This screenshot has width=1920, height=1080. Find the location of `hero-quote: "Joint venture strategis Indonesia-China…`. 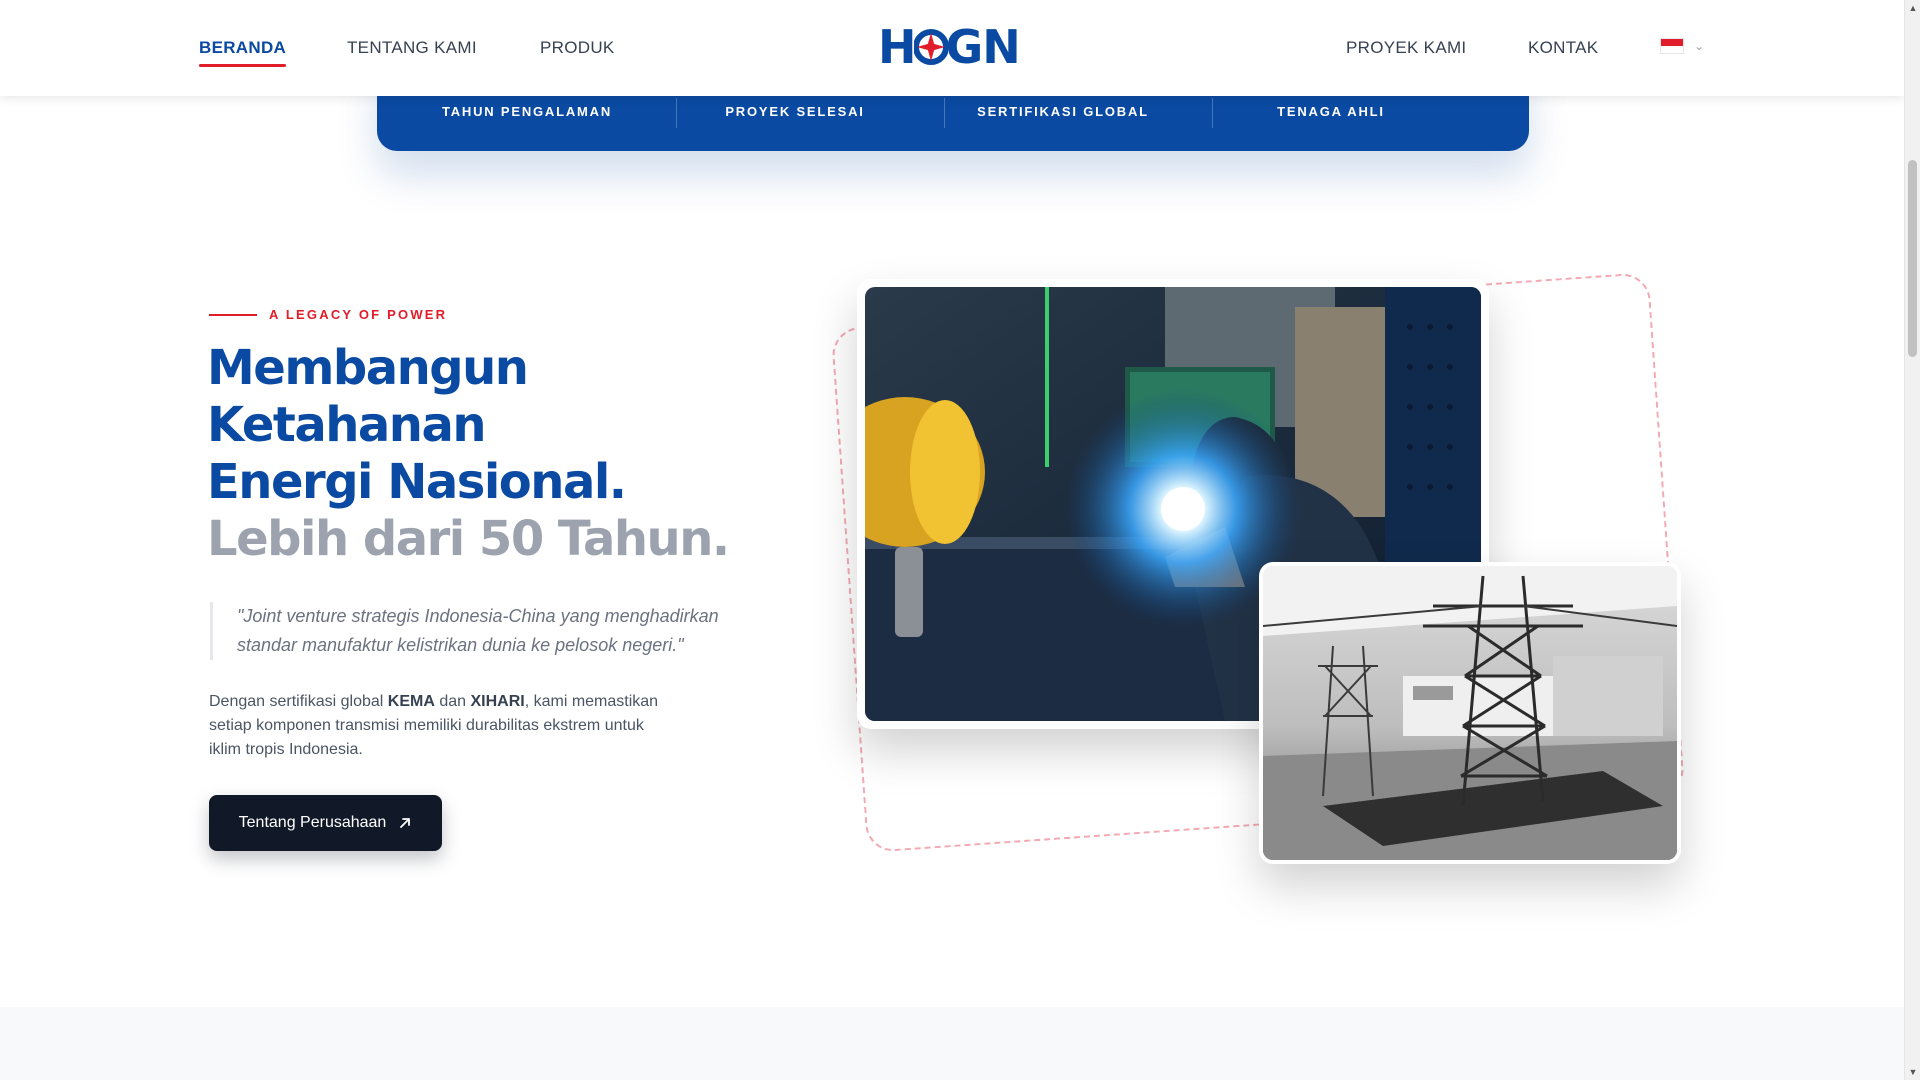

hero-quote: "Joint venture strategis Indonesia-China… is located at coordinates (490, 631).